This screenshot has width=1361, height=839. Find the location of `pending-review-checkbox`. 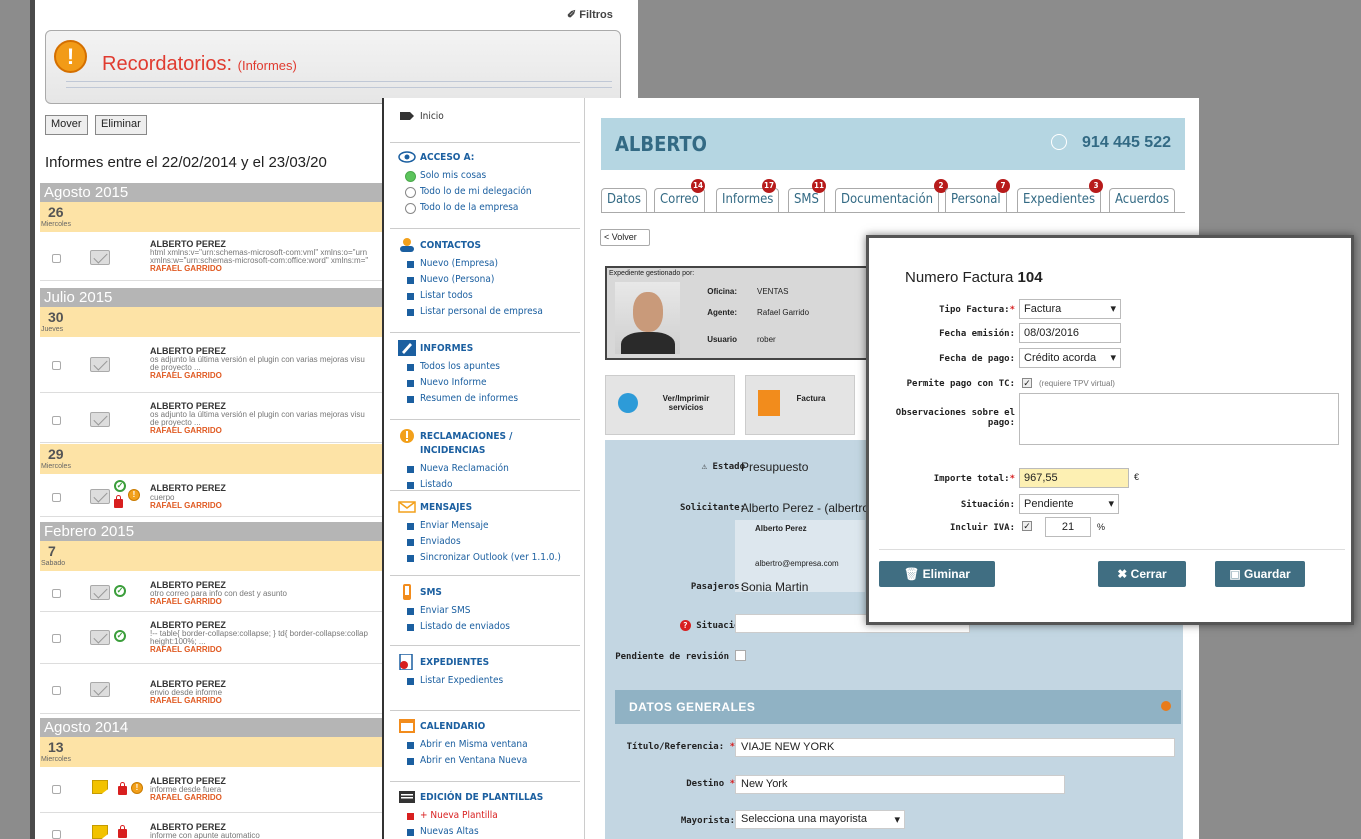

pending-review-checkbox is located at coordinates (740, 655).